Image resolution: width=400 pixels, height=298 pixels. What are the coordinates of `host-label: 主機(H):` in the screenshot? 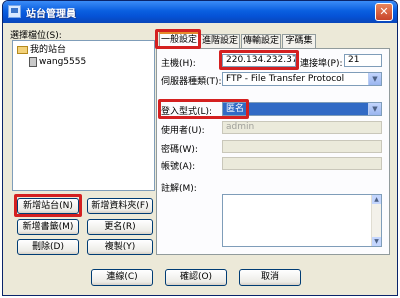 It's located at (178, 64).